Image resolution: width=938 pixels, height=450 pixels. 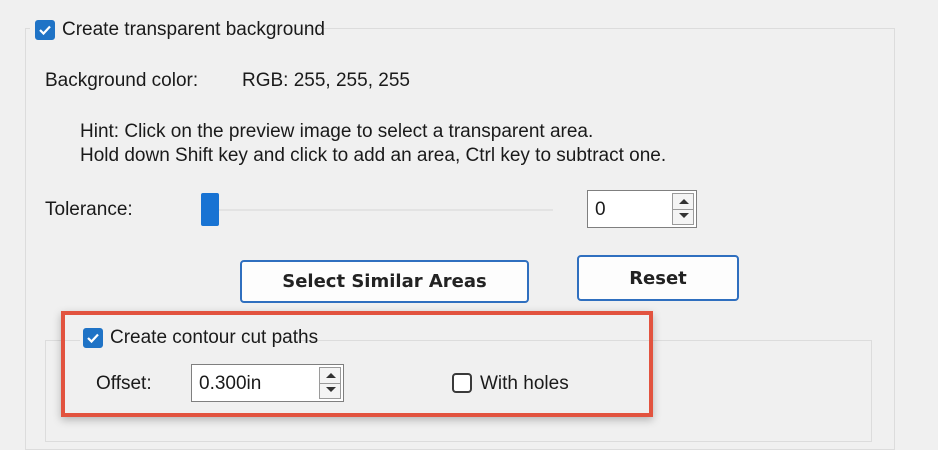 I want to click on tolerance-increment-button, so click(x=683, y=202).